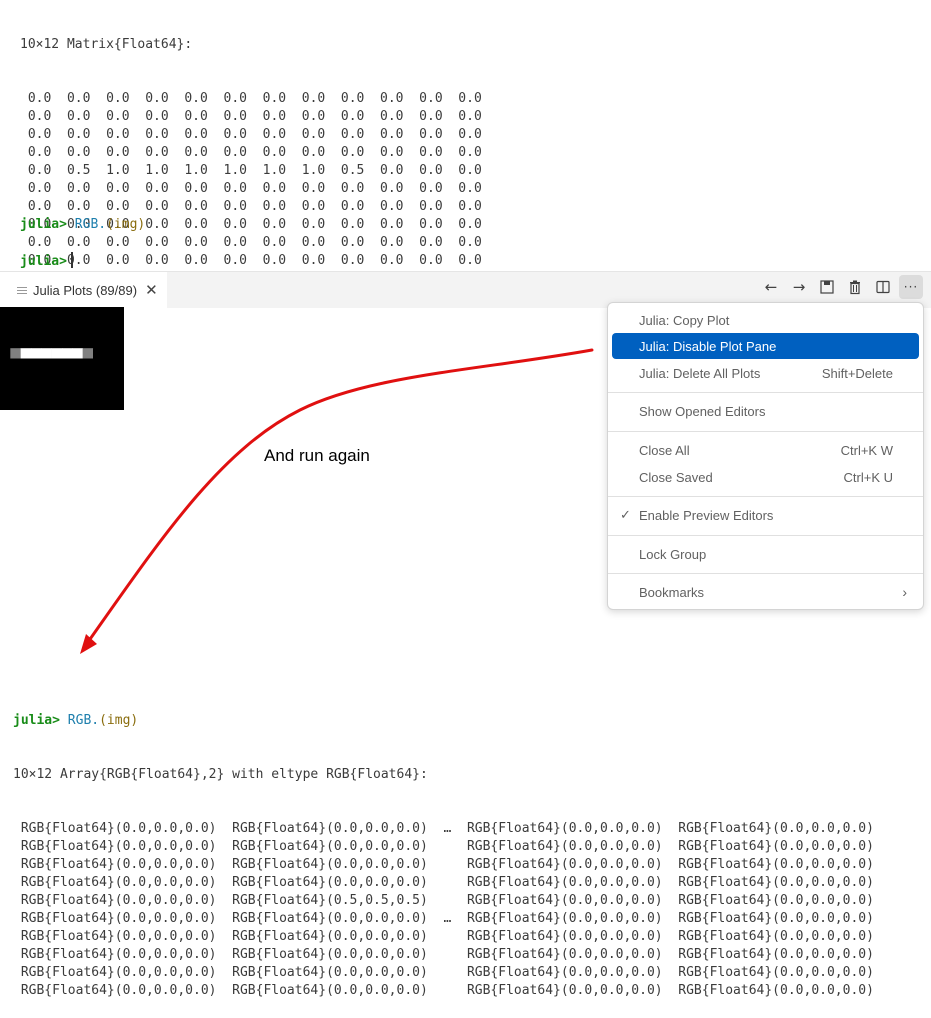  Describe the element at coordinates (625, 514) in the screenshot. I see `check-icon: ✓` at that location.